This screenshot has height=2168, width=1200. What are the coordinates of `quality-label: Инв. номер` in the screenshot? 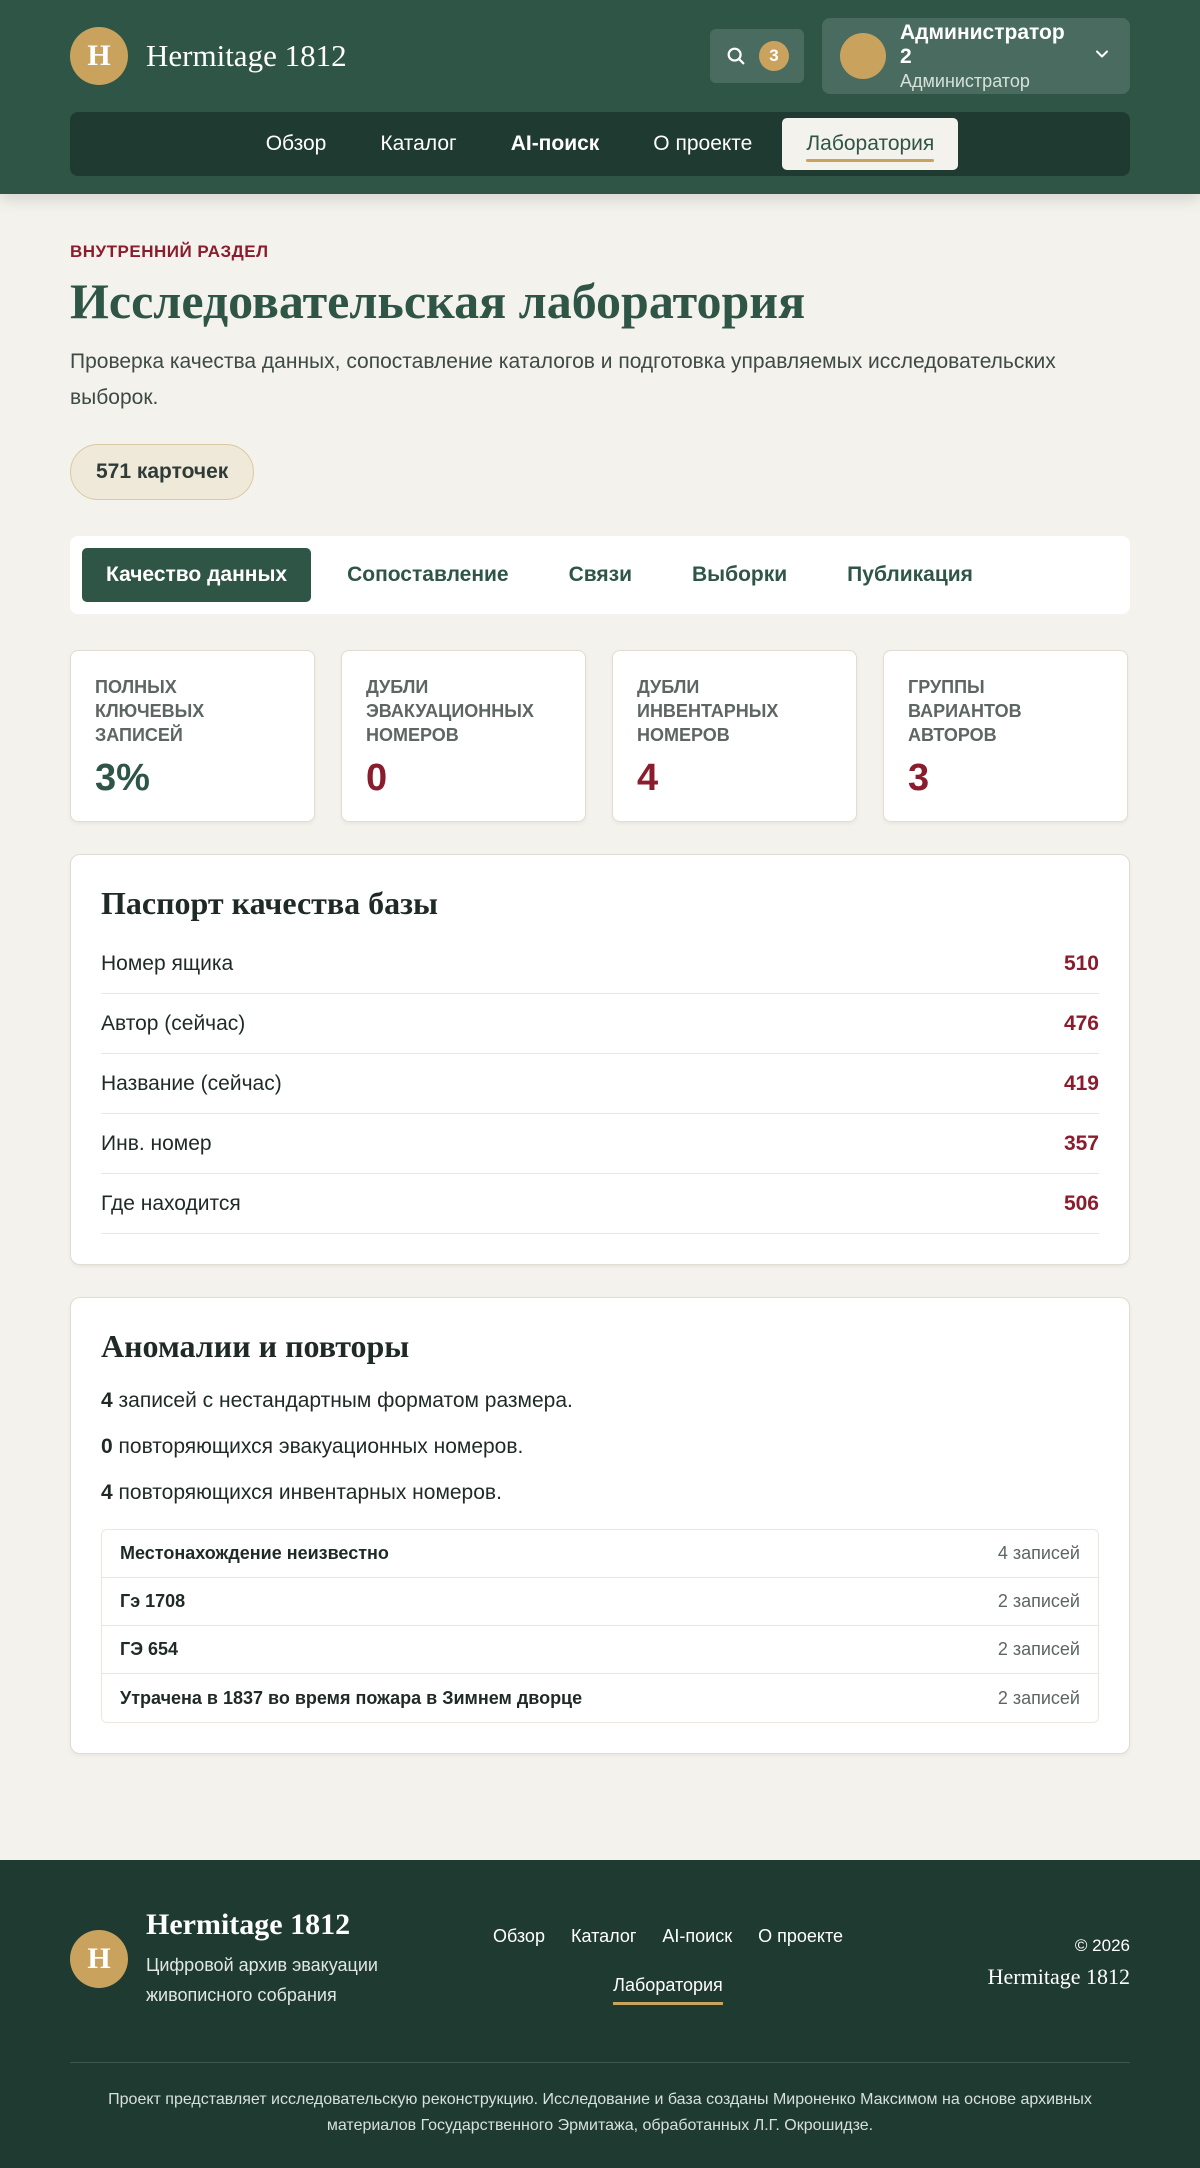 It's located at (156, 1143).